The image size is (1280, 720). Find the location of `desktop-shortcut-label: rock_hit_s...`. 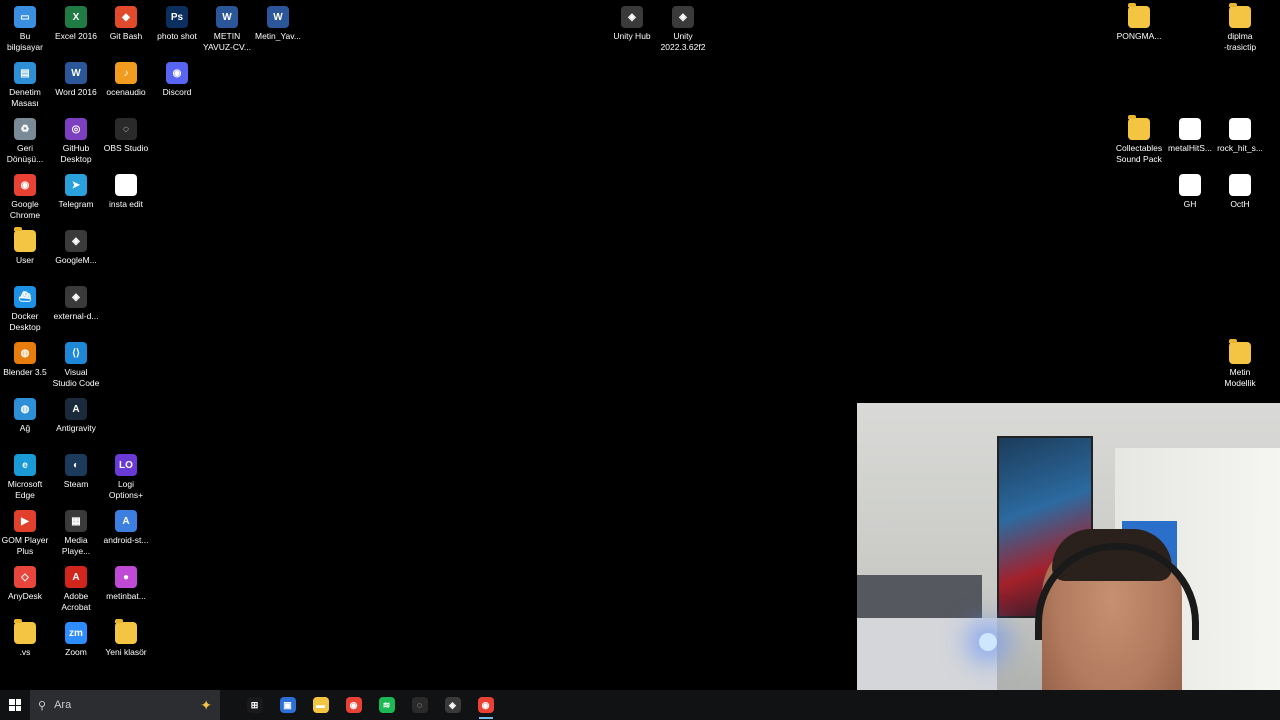

desktop-shortcut-label: rock_hit_s... is located at coordinates (1240, 148).